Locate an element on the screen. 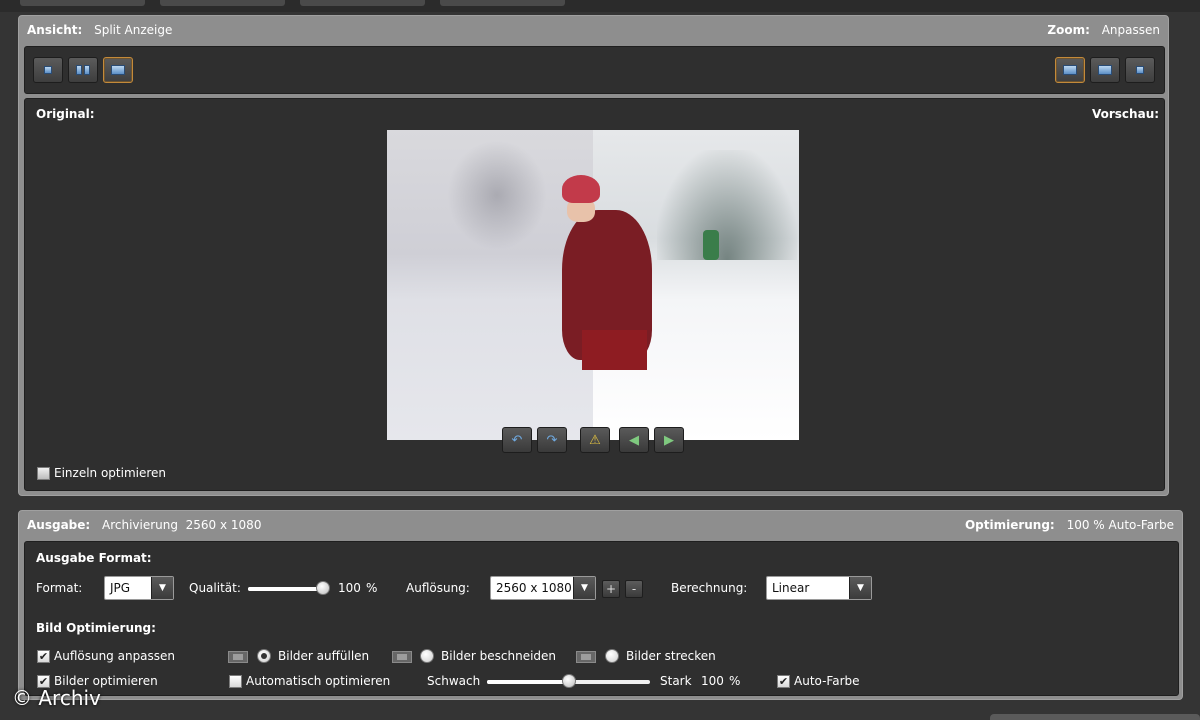 The height and width of the screenshot is (720, 1200). stretch-image-icon is located at coordinates (586, 657).